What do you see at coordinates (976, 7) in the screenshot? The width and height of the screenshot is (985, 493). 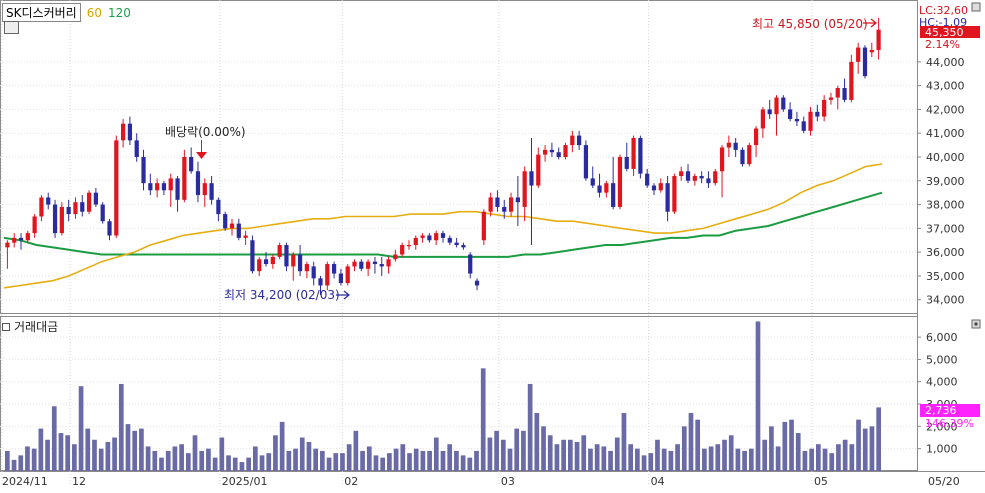 I see `price-panel-collapse-button` at bounding box center [976, 7].